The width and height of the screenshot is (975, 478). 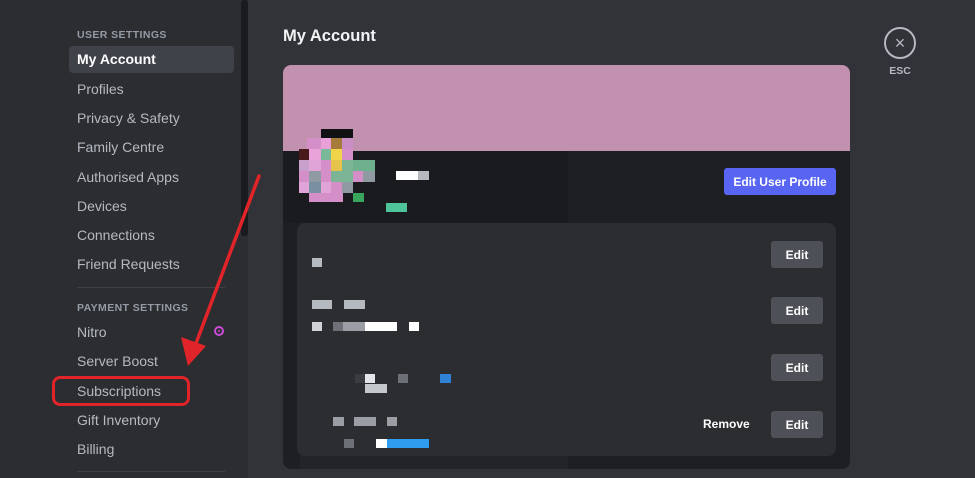 I want to click on payment-settings-header: PAYMENT SETTINGS, so click(x=133, y=308).